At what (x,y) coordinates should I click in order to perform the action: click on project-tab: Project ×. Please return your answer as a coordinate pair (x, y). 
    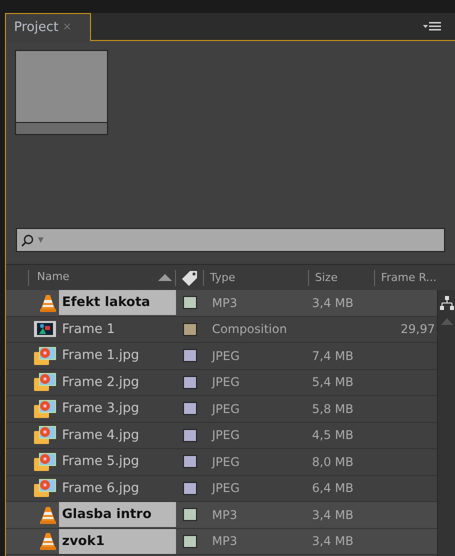
    Looking at the image, I should click on (48, 27).